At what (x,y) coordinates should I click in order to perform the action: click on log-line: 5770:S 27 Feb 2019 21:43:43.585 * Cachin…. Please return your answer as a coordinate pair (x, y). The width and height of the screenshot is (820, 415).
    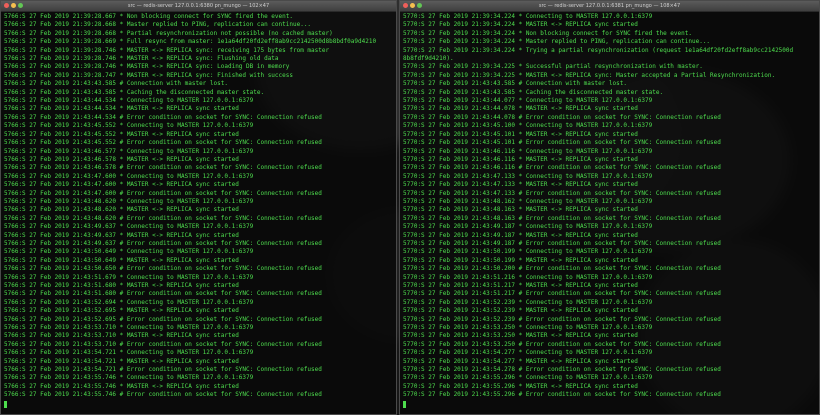
    Looking at the image, I should click on (533, 92).